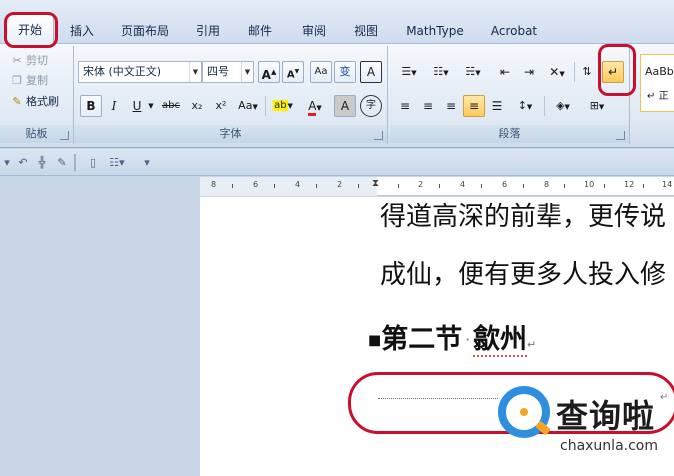  I want to click on line-spacing-icon: ↕, so click(522, 105).